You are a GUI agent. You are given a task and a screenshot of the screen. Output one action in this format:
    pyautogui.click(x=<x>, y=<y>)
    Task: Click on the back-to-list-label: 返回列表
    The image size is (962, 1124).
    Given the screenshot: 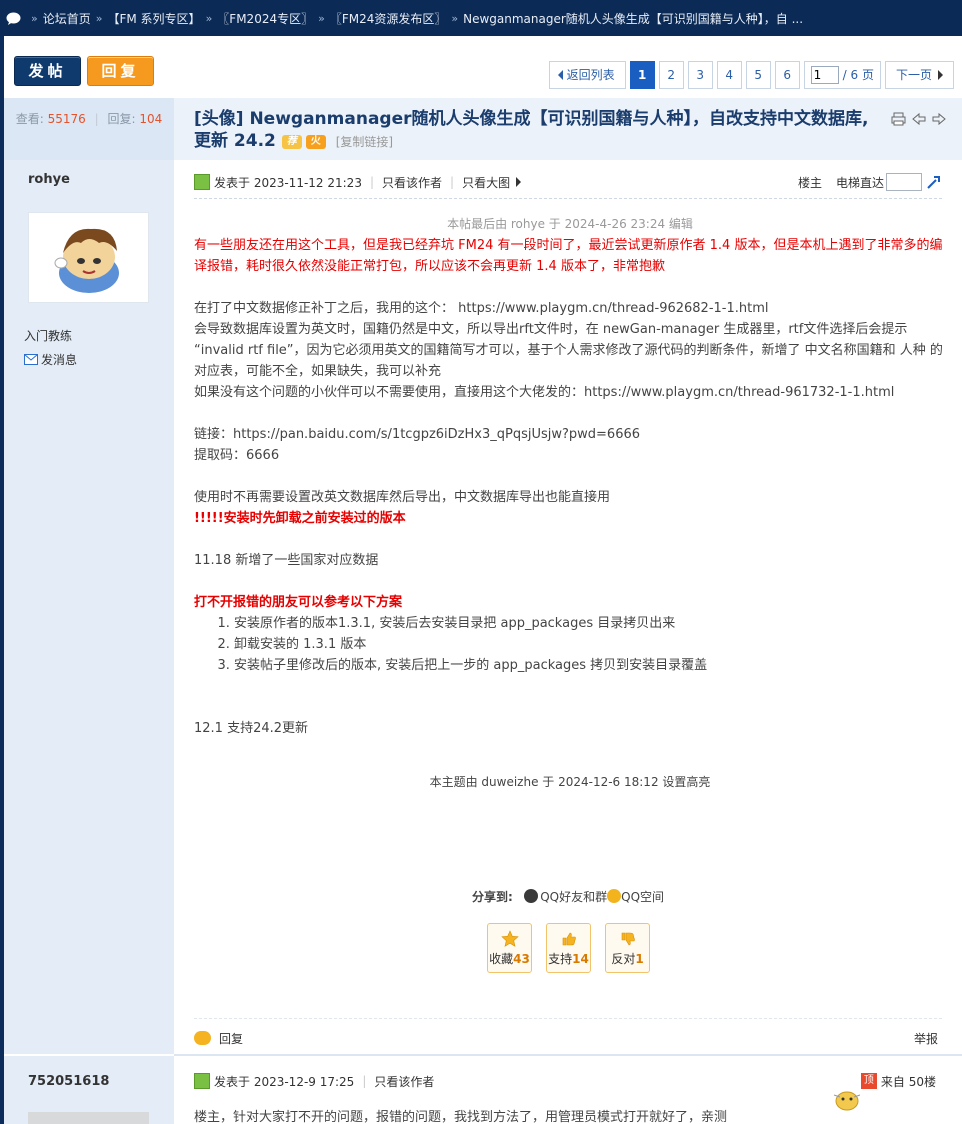 What is the action you would take?
    pyautogui.click(x=590, y=75)
    